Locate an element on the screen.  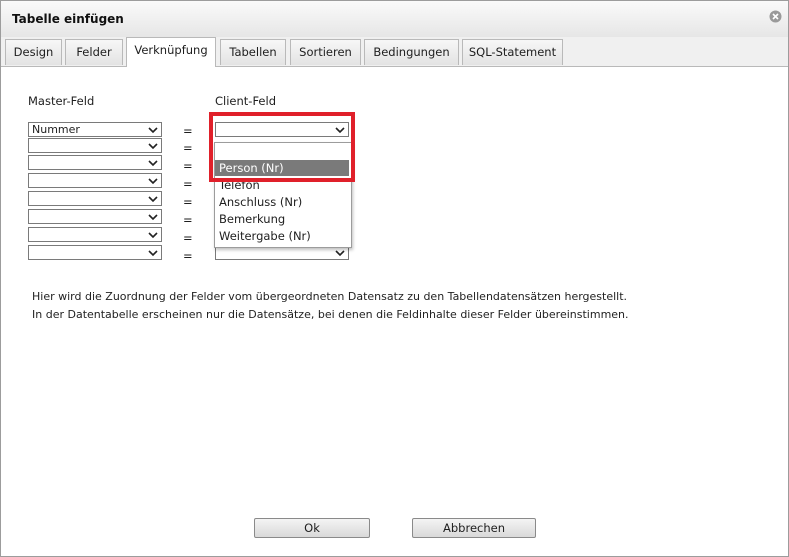
master-field-header: Master-Feld is located at coordinates (61, 101).